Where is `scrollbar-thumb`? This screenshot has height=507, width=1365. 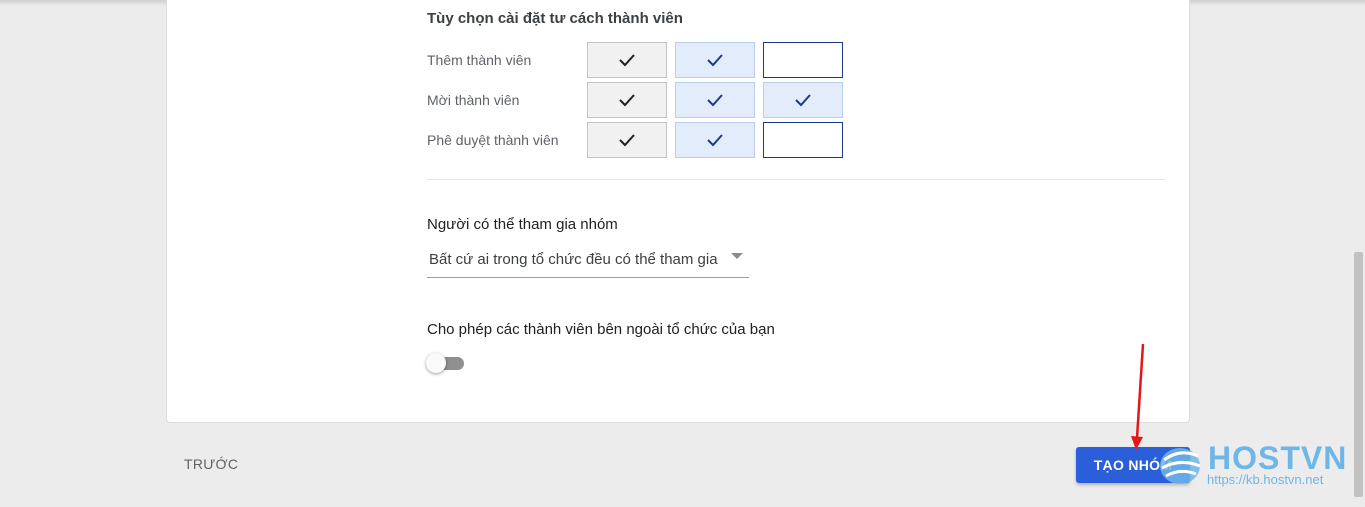 scrollbar-thumb is located at coordinates (1358, 374).